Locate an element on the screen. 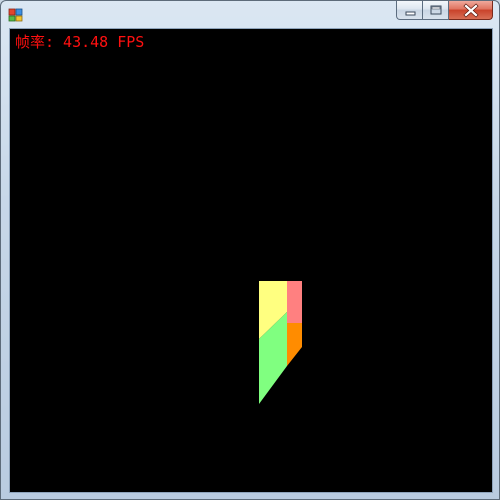 Image resolution: width=500 pixels, height=500 pixels. title-bar is located at coordinates (250, 14).